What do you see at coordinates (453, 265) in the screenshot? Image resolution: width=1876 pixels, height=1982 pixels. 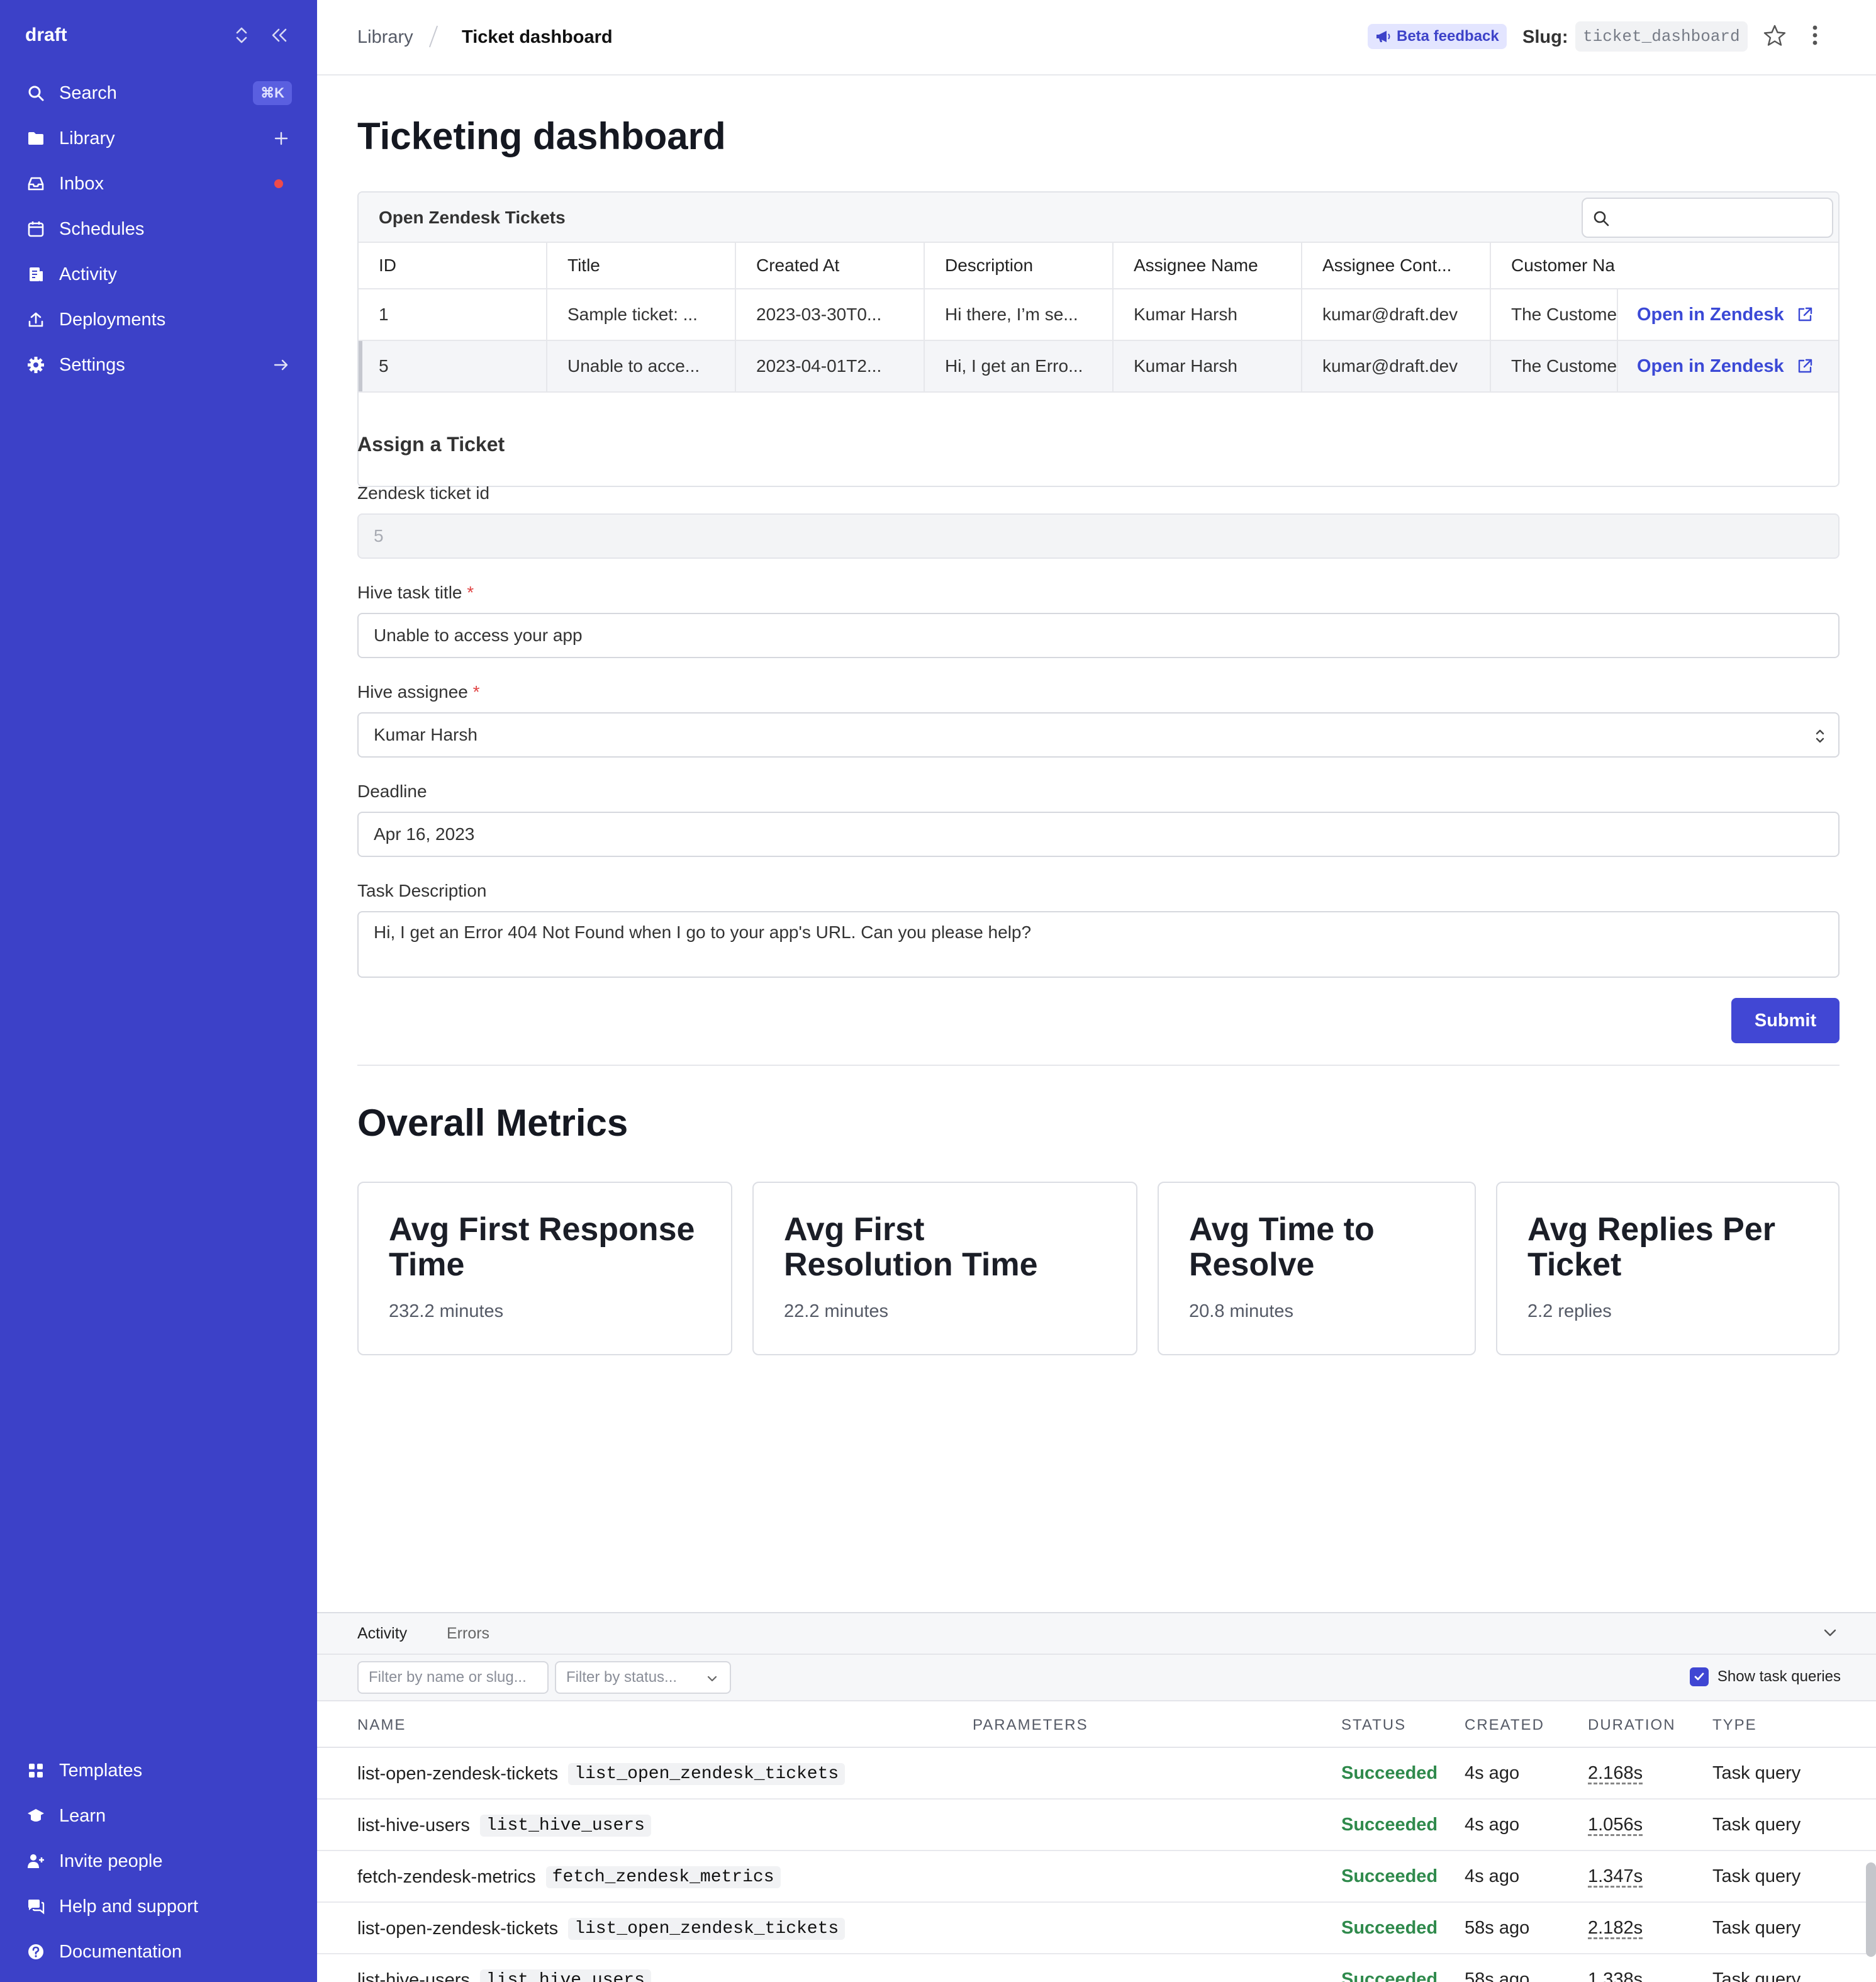 I see `column-header-id: ID` at bounding box center [453, 265].